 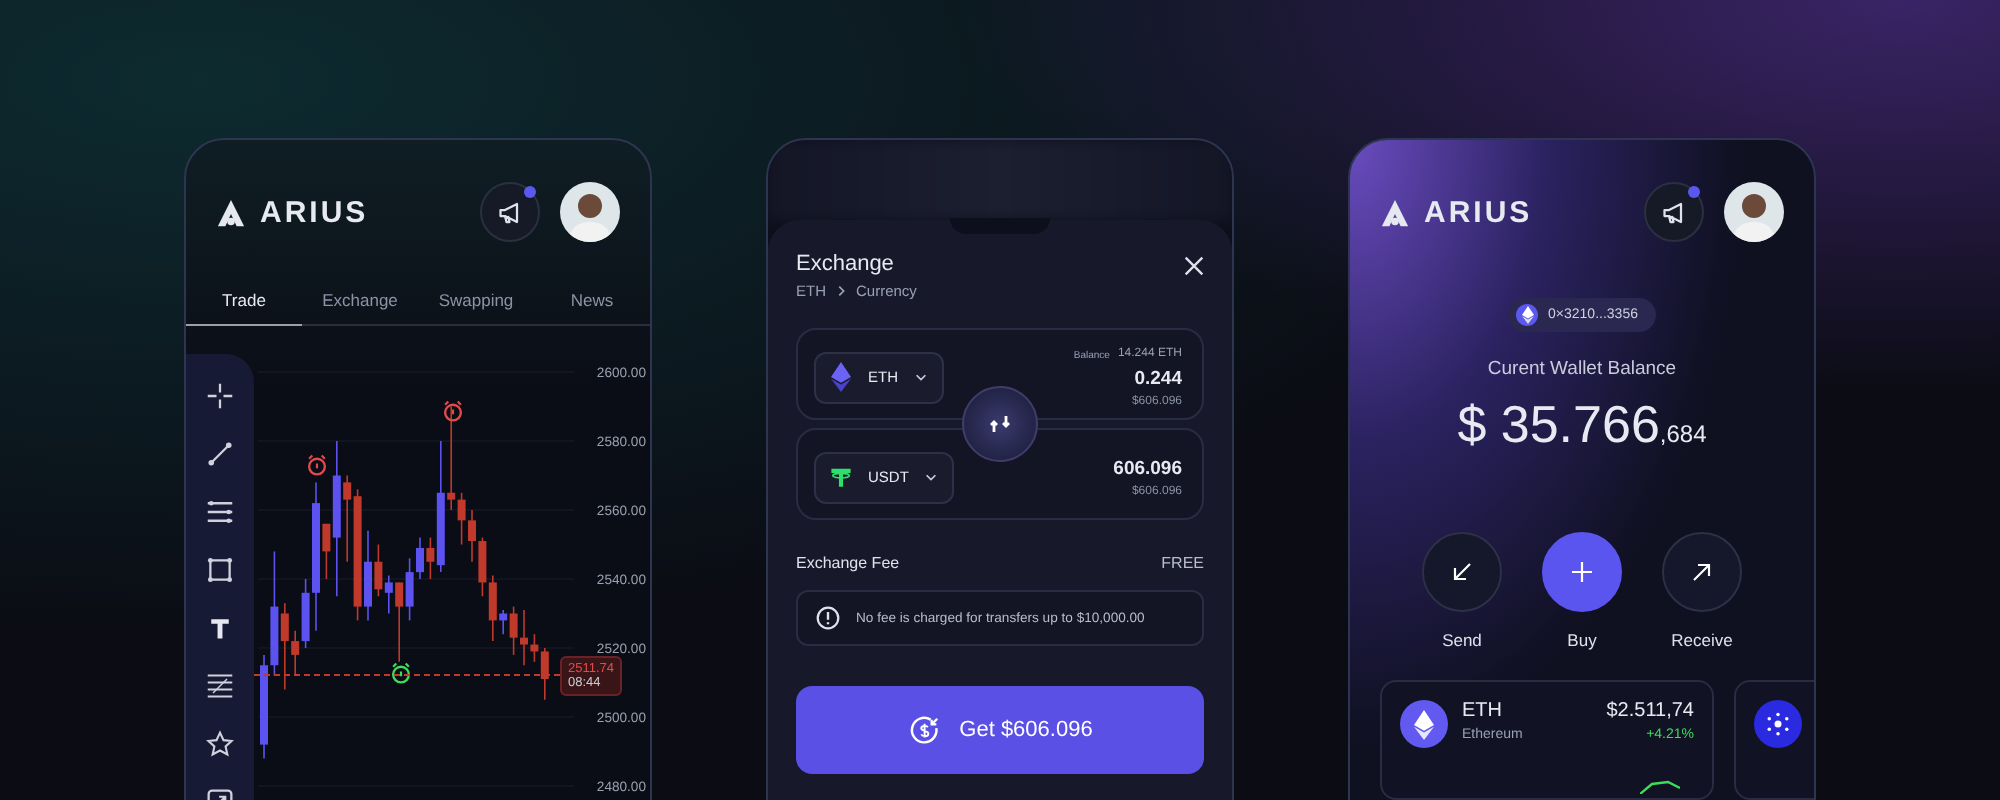 What do you see at coordinates (1650, 711) in the screenshot?
I see `token-price: $2.511,74` at bounding box center [1650, 711].